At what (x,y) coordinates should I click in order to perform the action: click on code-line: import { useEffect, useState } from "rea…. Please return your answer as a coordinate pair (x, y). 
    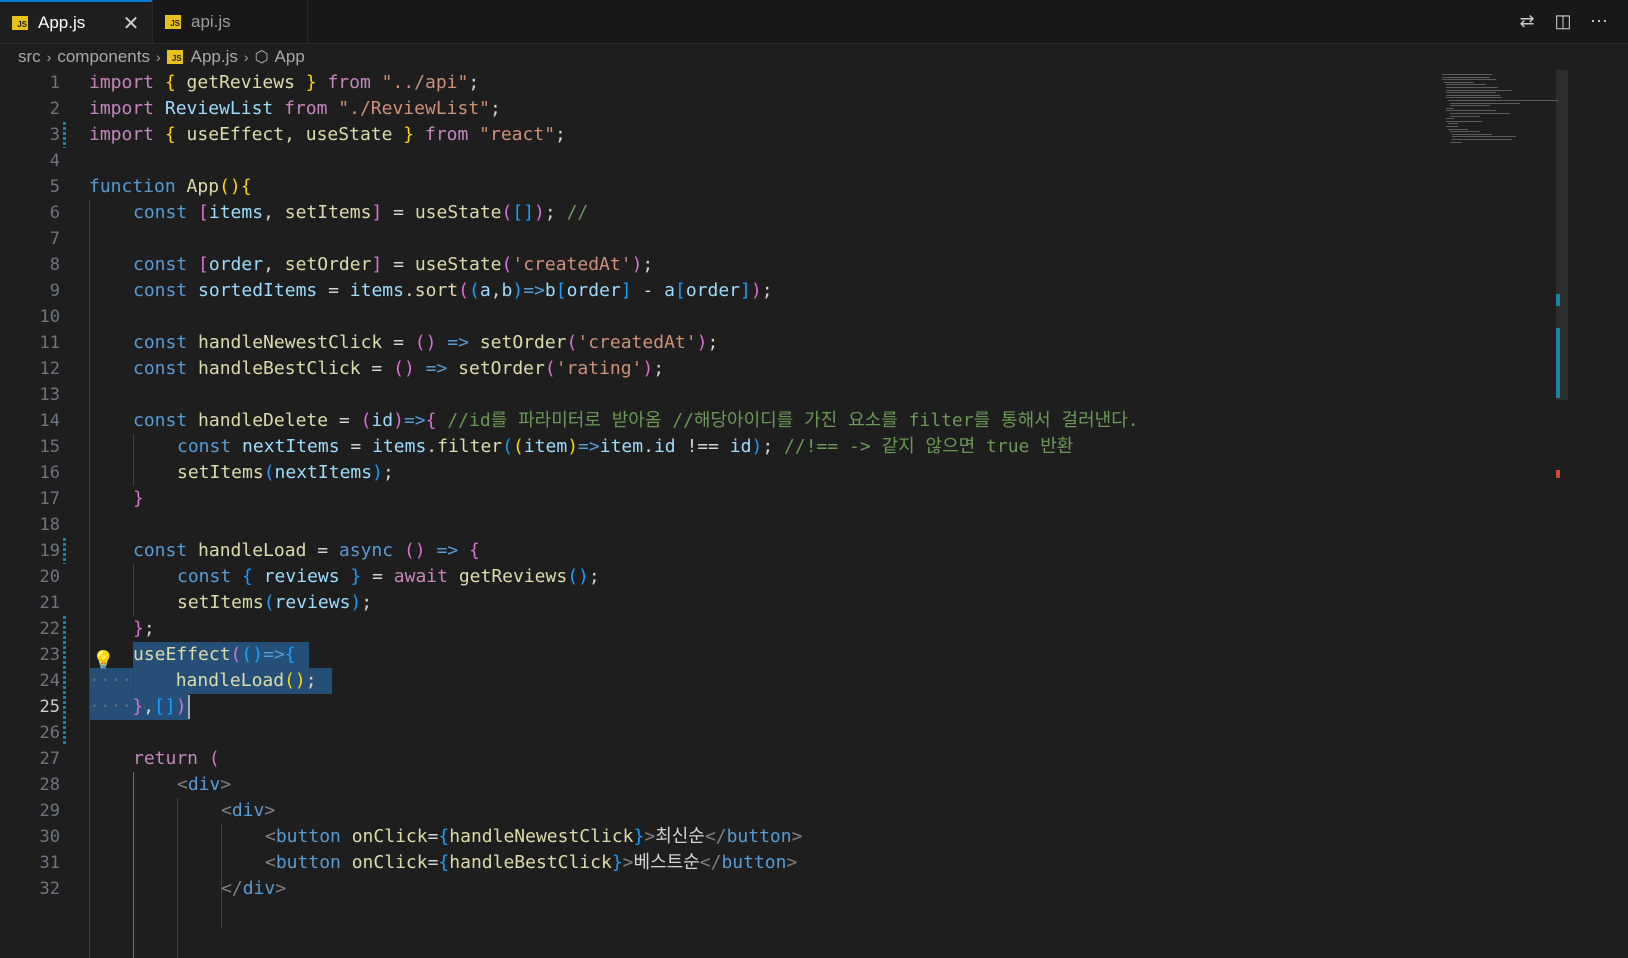
    Looking at the image, I should click on (327, 134).